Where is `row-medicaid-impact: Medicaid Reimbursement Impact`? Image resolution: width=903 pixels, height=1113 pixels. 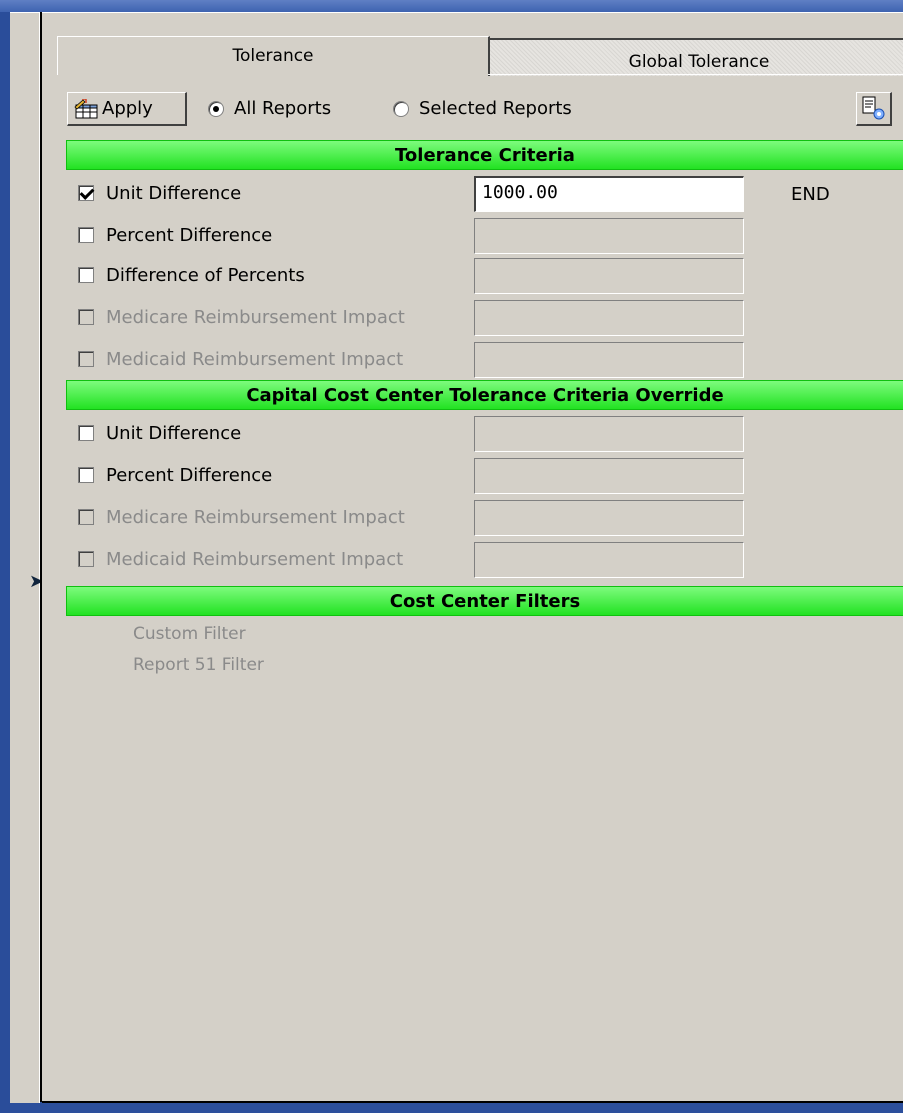
row-medicaid-impact: Medicaid Reimbursement Impact is located at coordinates (240, 359).